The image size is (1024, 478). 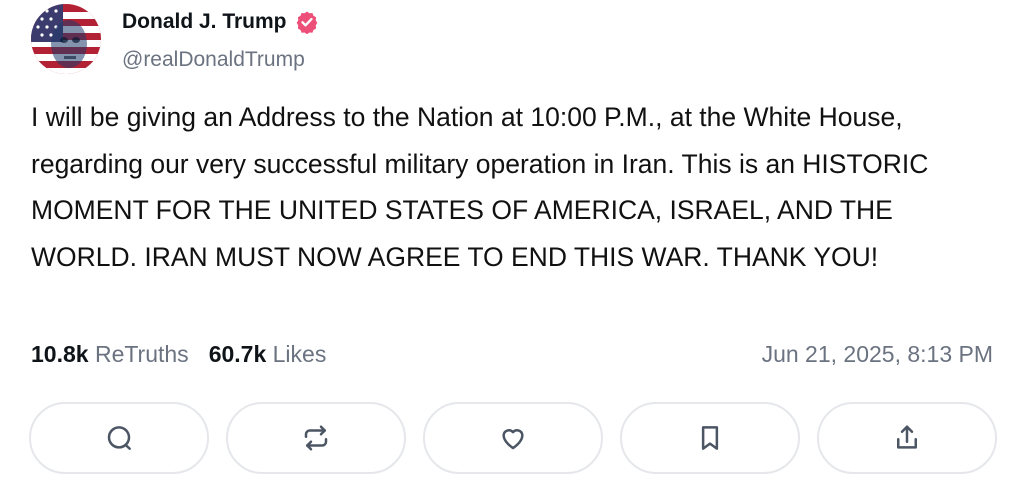 I want to click on share-icon, so click(x=907, y=437).